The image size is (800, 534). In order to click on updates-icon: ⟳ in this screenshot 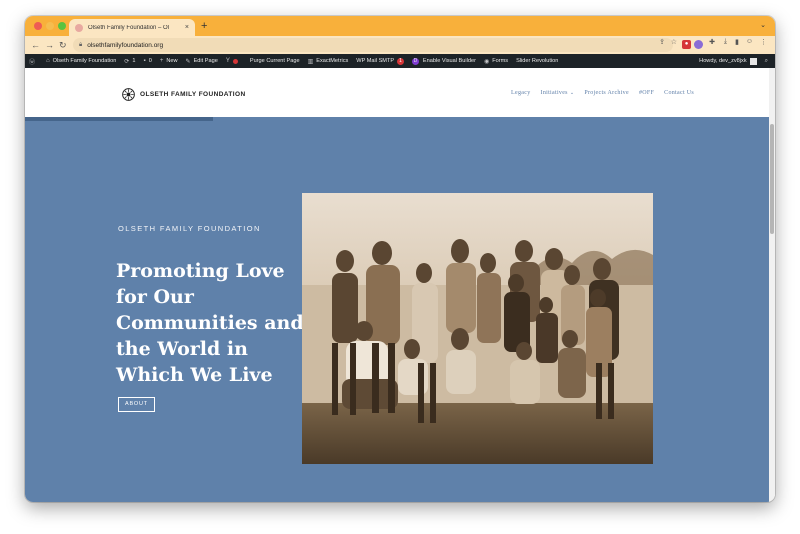, I will do `click(127, 61)`.